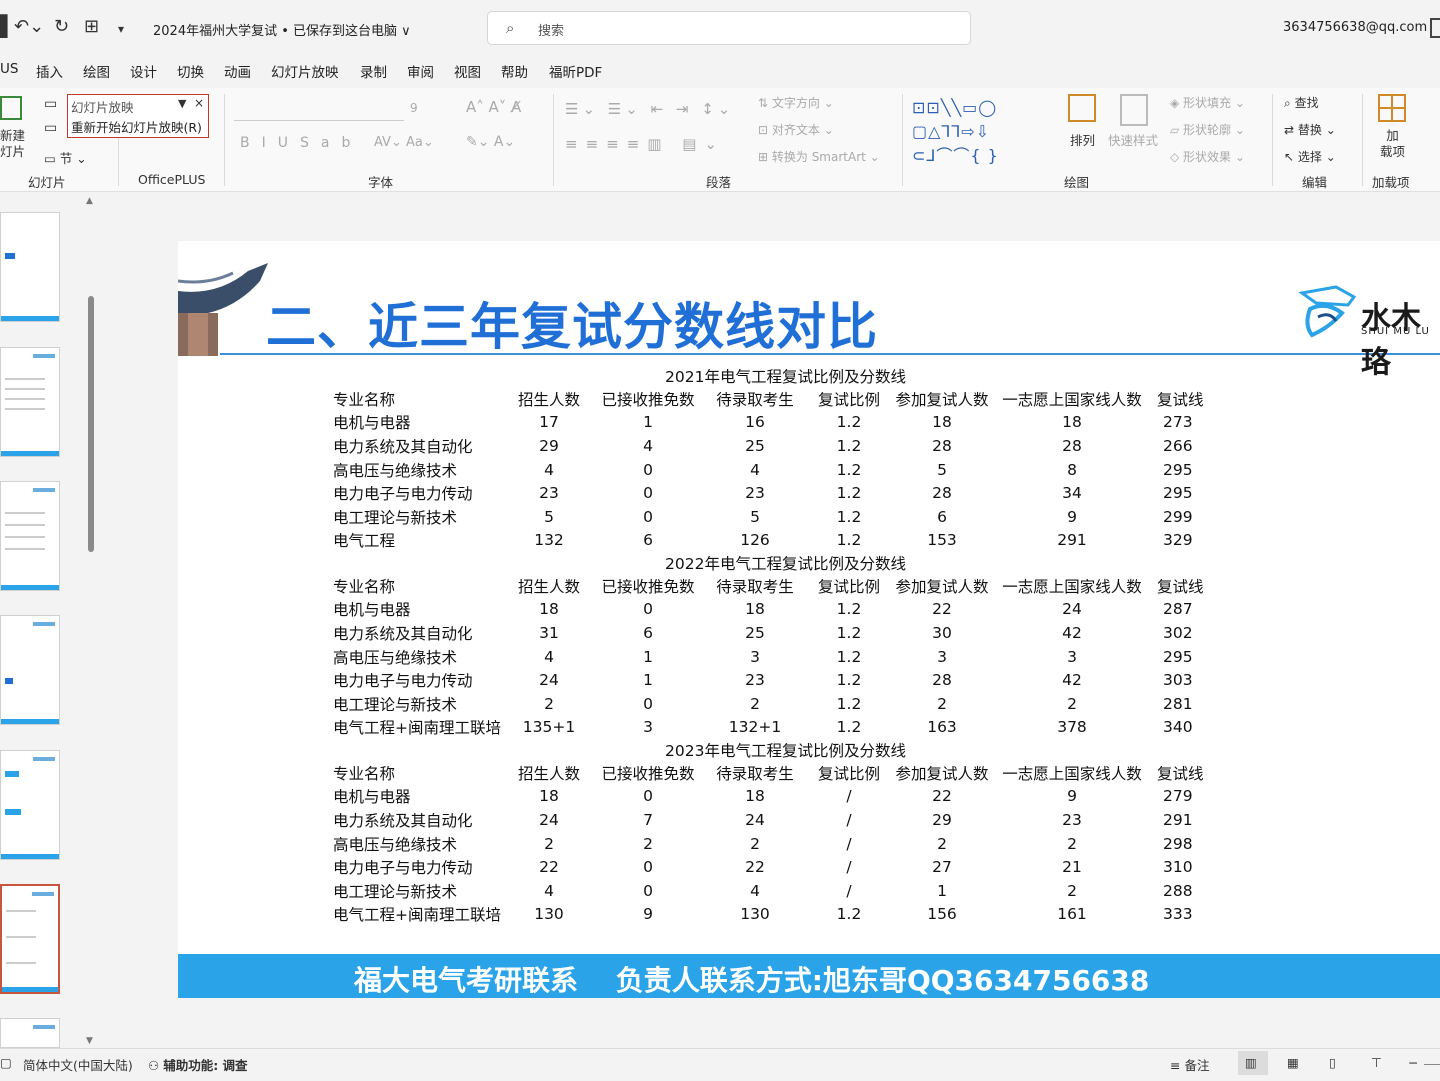 The width and height of the screenshot is (1440, 1081). I want to click on dropdown-item-slideshow: 幻灯片放映, so click(102, 106).